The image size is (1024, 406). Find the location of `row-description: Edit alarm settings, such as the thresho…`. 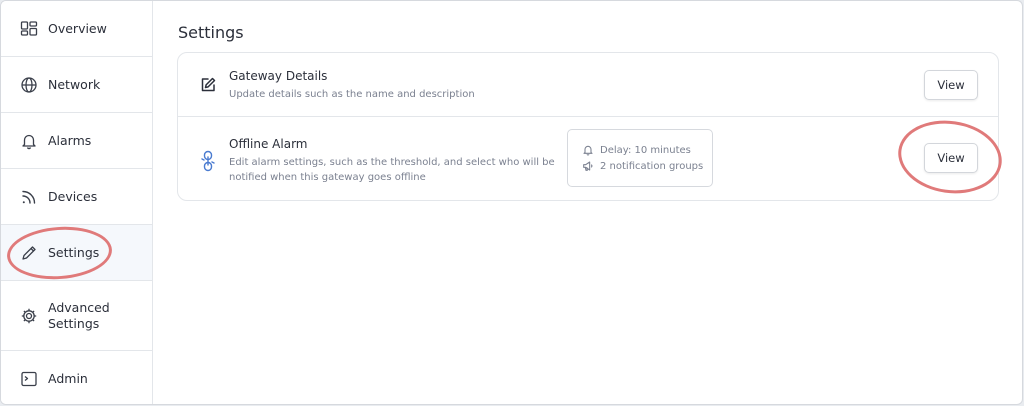

row-description: Edit alarm settings, such as the thresho… is located at coordinates (392, 170).